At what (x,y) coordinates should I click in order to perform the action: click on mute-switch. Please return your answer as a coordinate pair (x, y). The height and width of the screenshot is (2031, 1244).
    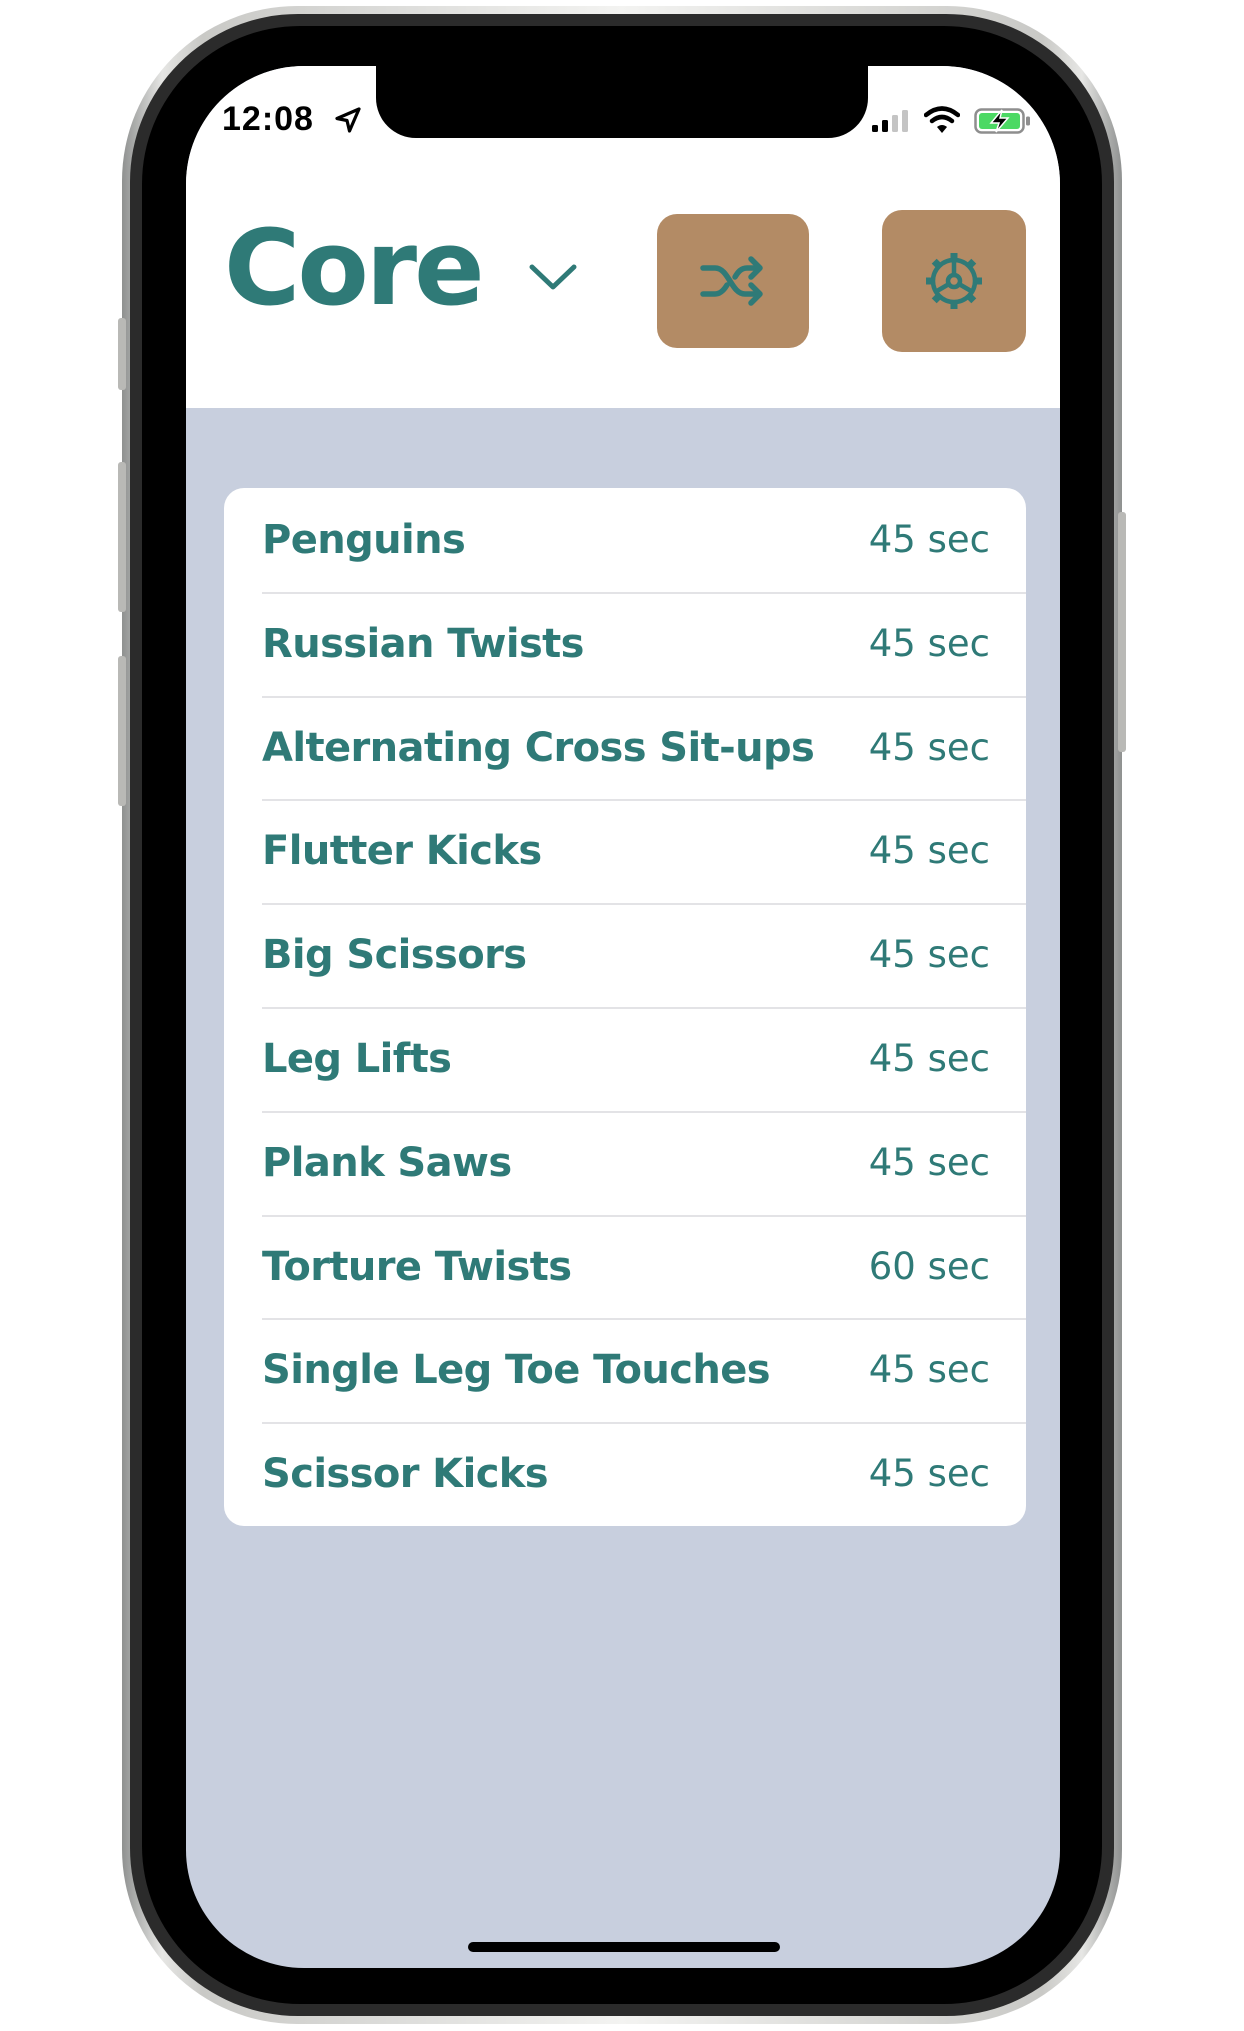
    Looking at the image, I should click on (122, 354).